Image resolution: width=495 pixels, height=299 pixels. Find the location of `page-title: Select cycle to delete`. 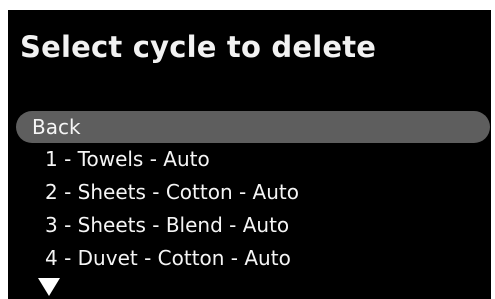

page-title: Select cycle to delete is located at coordinates (198, 47).